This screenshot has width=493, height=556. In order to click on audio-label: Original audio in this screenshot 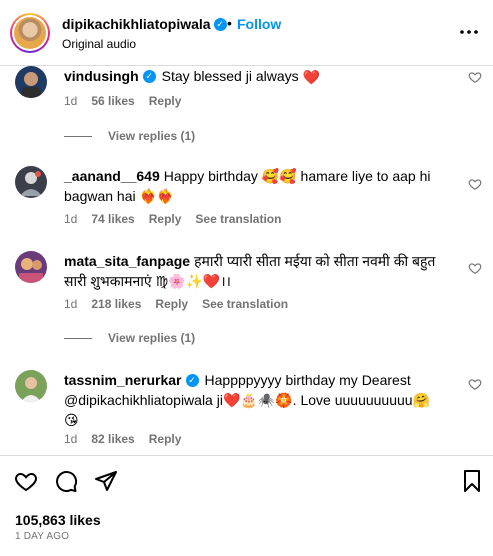, I will do `click(99, 44)`.